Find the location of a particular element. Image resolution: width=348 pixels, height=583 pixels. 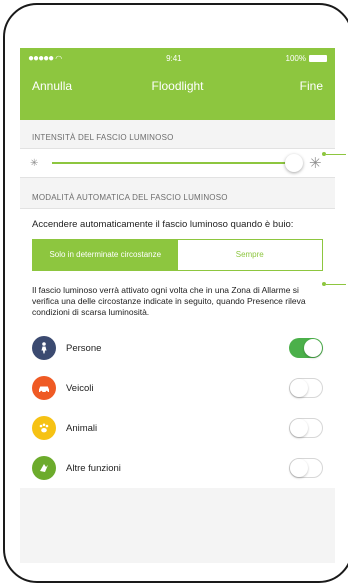

signal-indicator: ●●●●● ◠ is located at coordinates (45, 58).